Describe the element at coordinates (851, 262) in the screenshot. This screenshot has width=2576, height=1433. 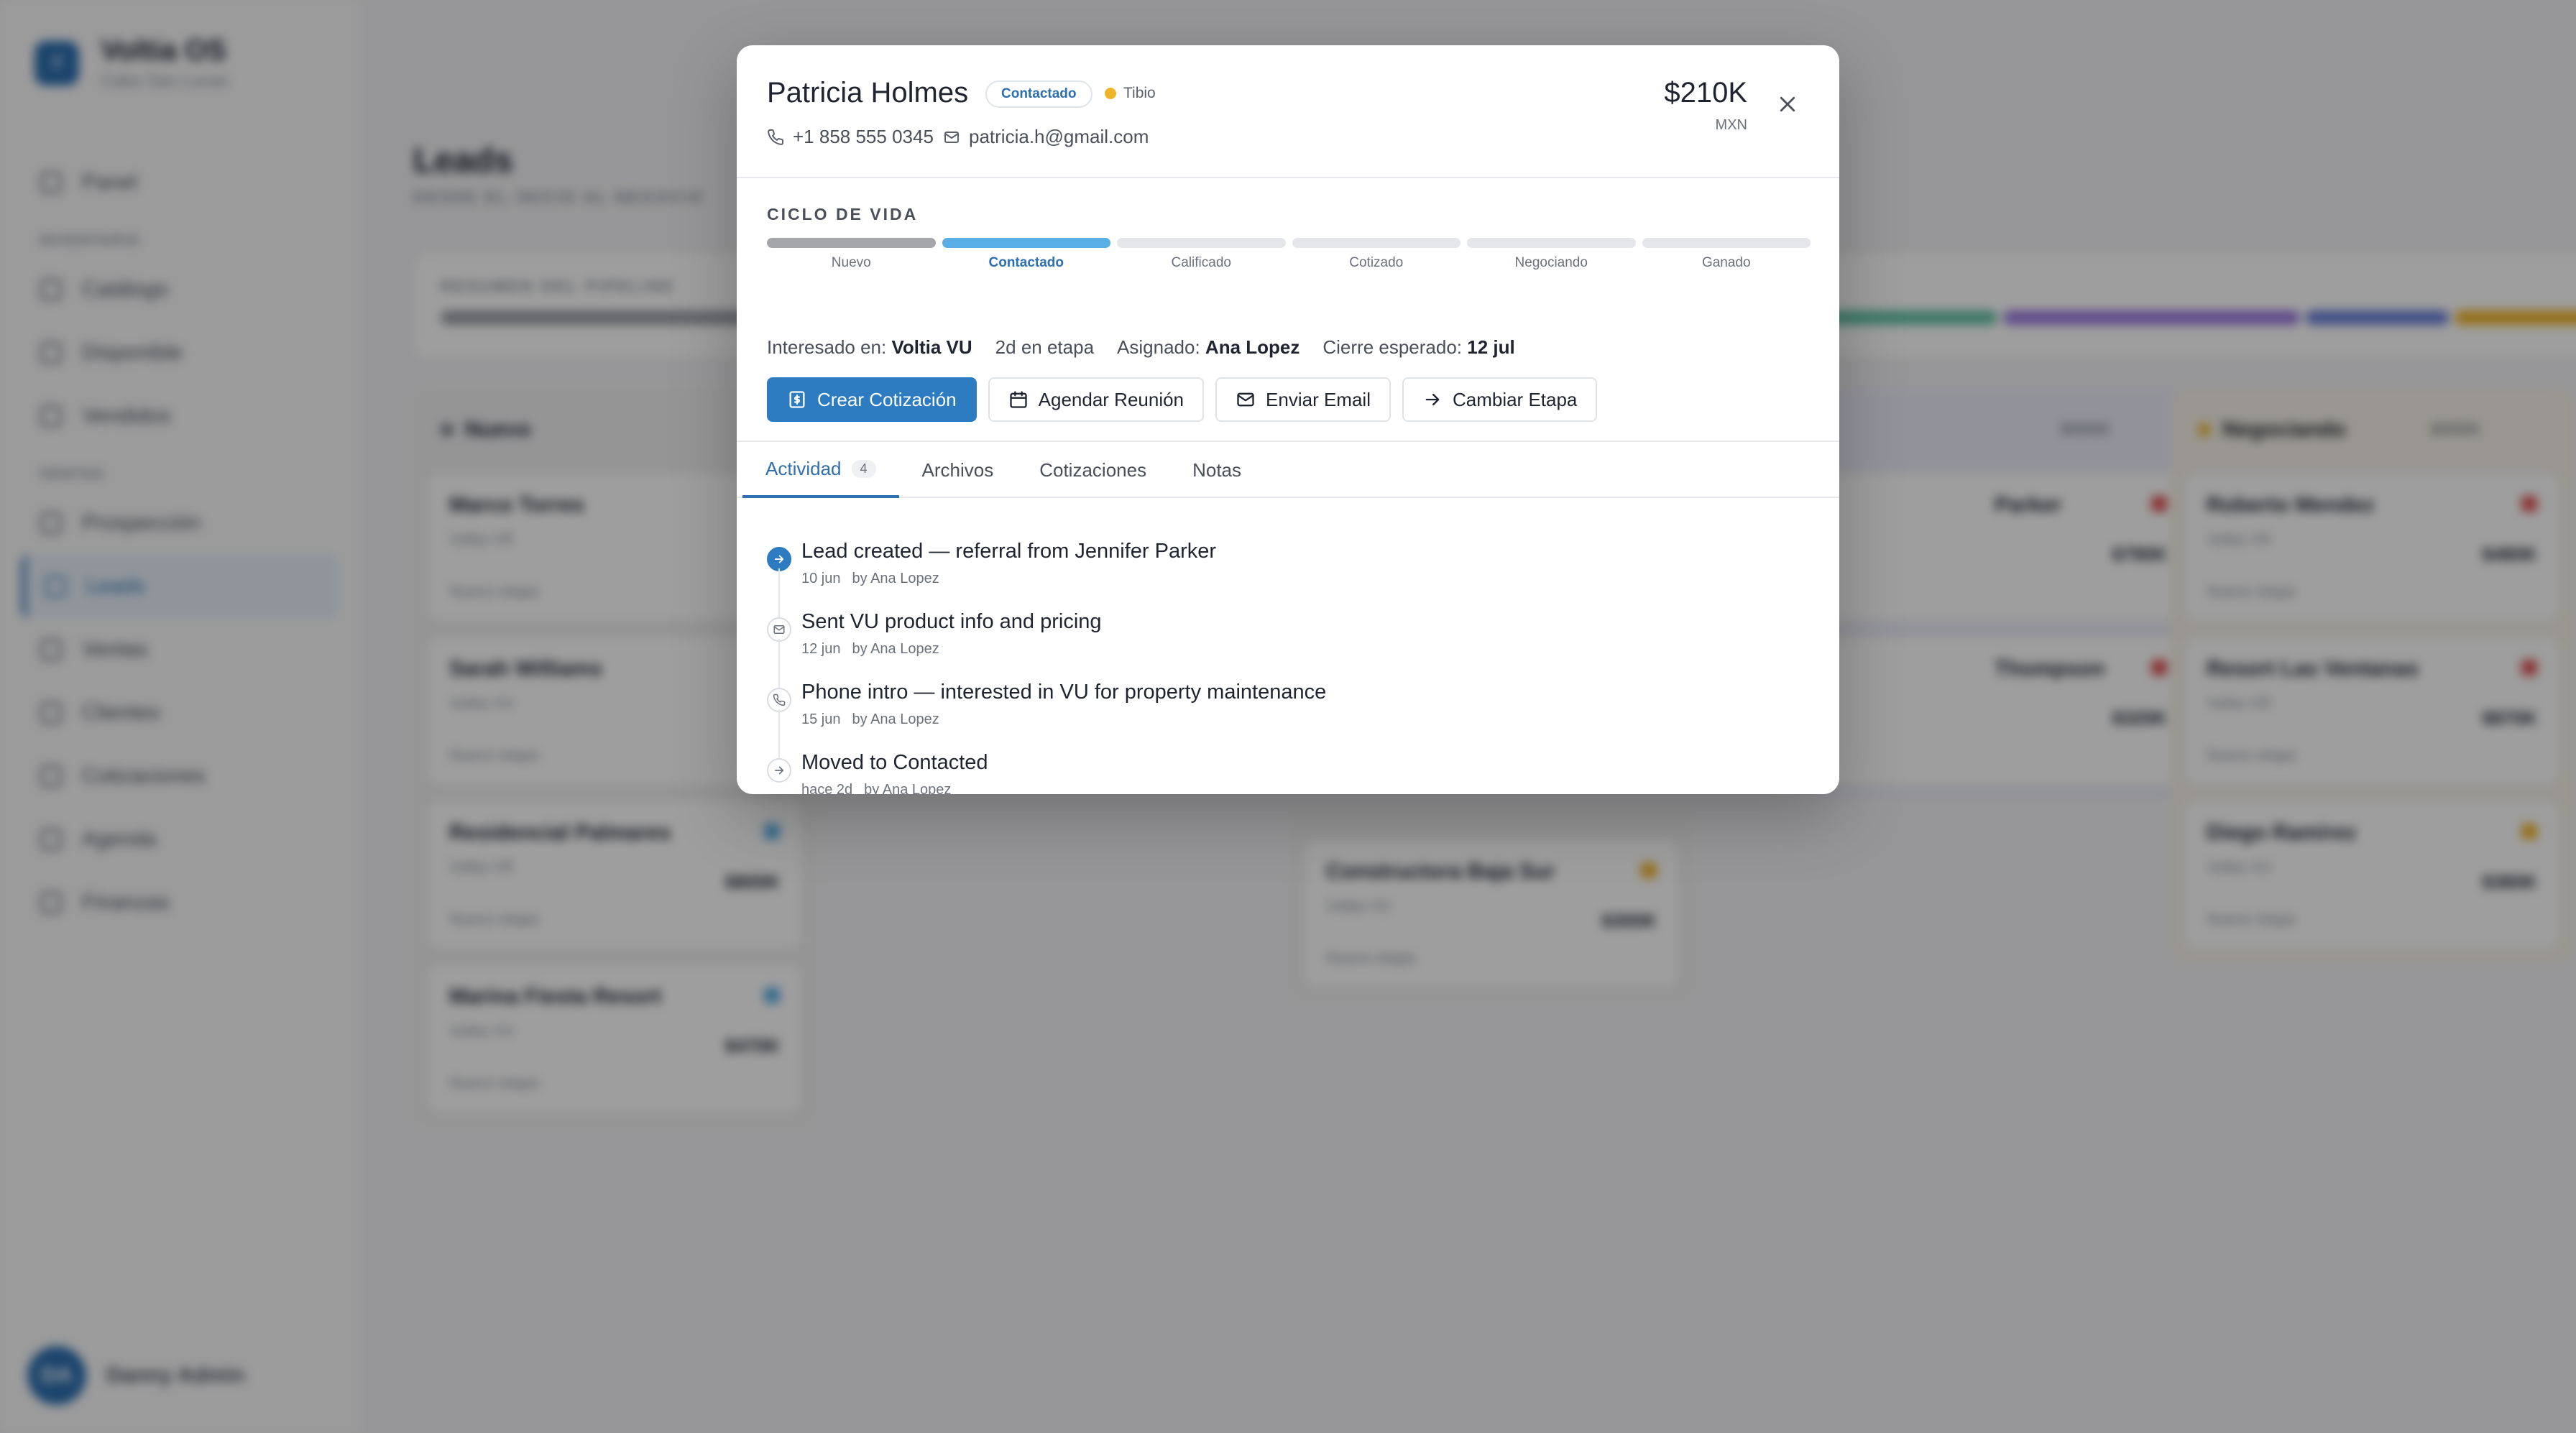
I see `stage-label: Nuevo` at that location.